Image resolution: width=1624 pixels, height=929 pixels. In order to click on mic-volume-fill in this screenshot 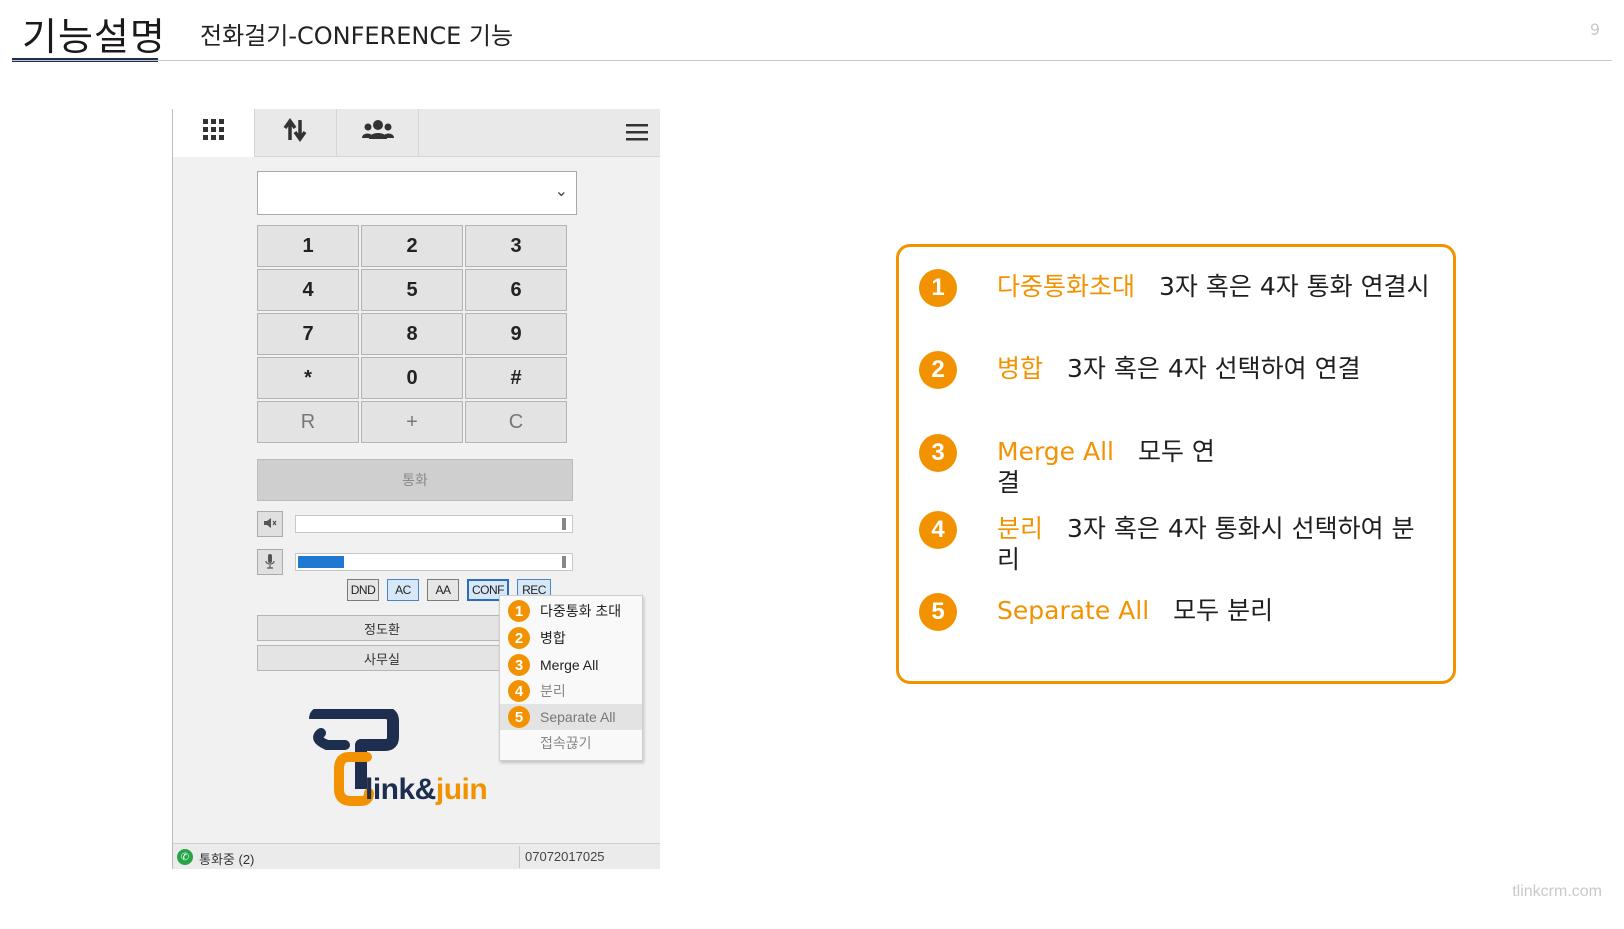, I will do `click(321, 562)`.